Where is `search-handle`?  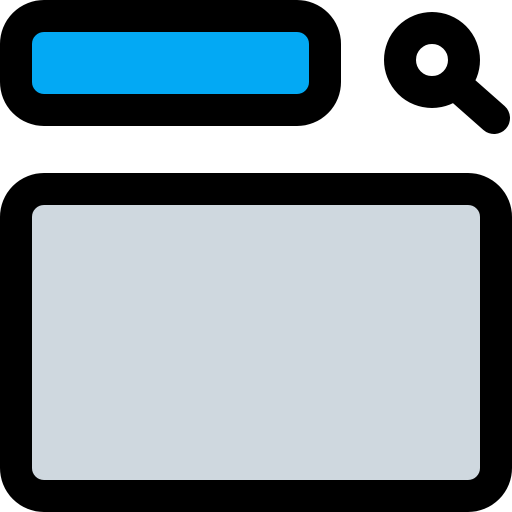
search-handle is located at coordinates (477, 103).